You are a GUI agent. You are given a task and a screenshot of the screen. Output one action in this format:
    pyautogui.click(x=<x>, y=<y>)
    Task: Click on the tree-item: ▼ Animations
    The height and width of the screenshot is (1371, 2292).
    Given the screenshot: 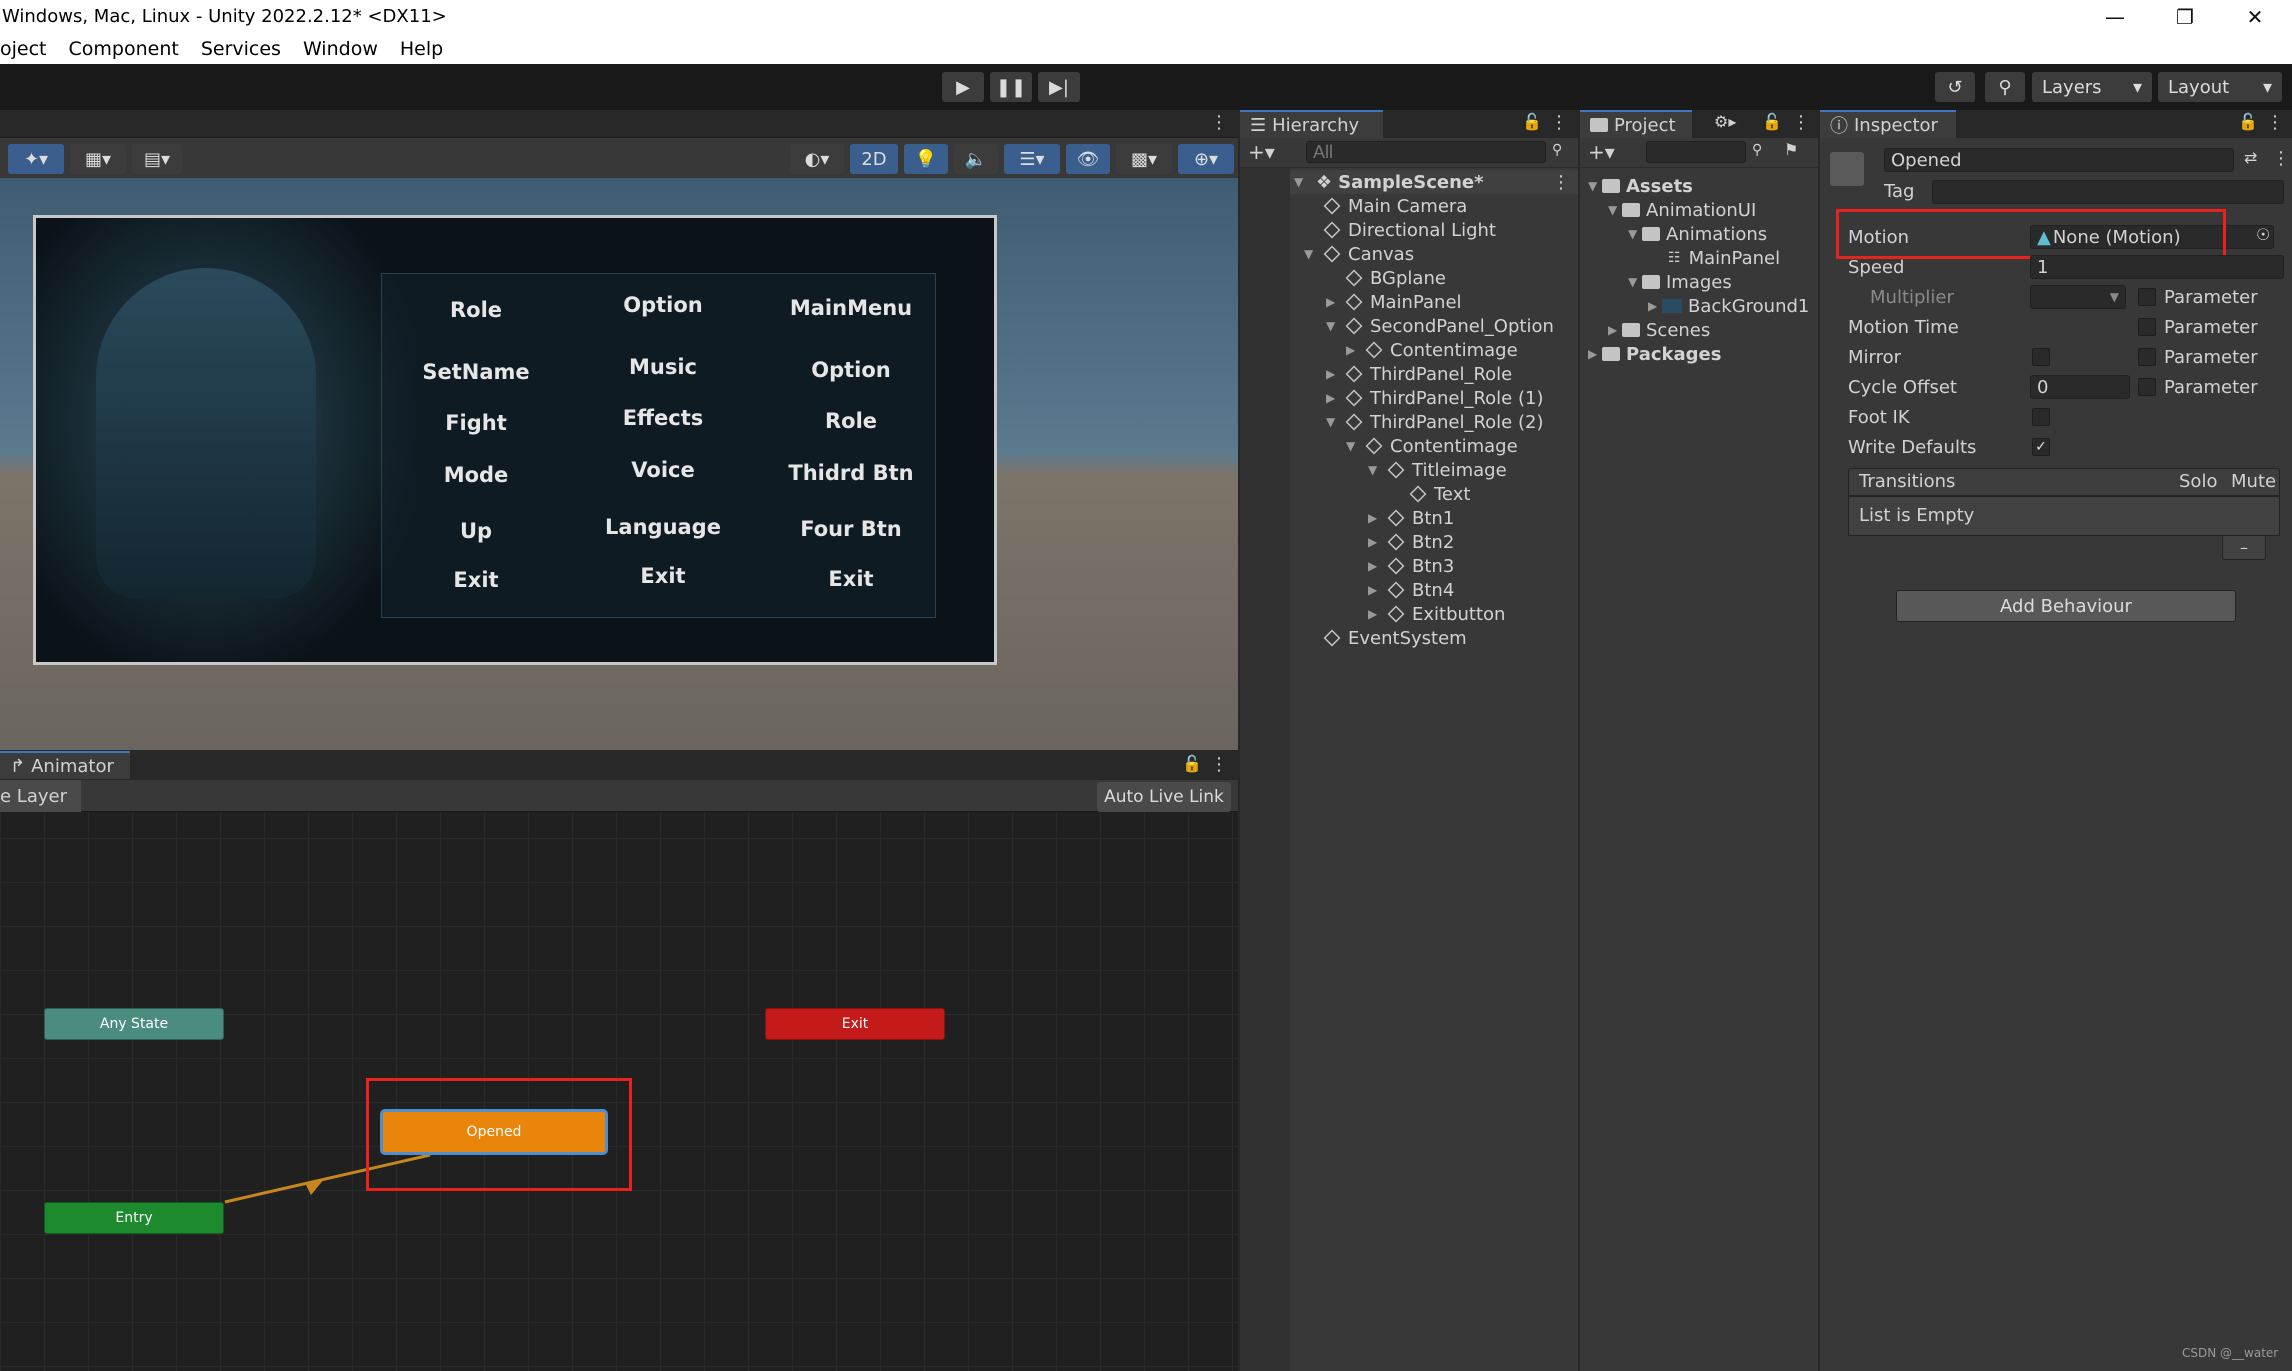 What is the action you would take?
    pyautogui.click(x=1697, y=234)
    